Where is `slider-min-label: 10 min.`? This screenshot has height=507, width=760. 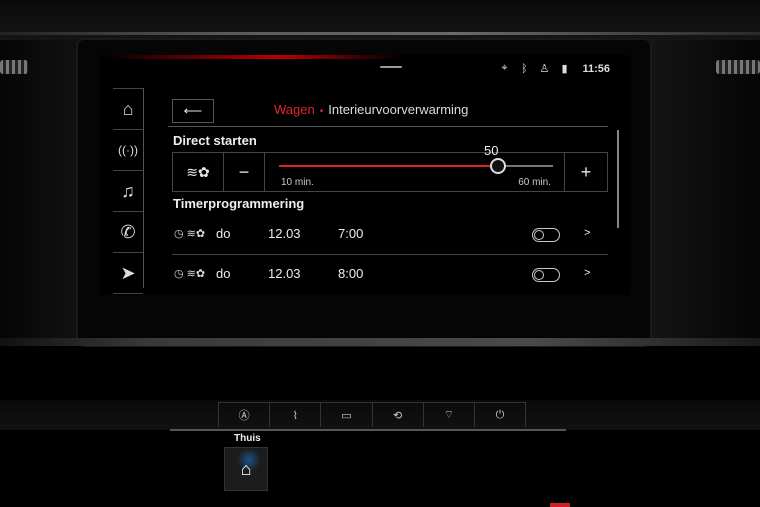
slider-min-label: 10 min. is located at coordinates (297, 182).